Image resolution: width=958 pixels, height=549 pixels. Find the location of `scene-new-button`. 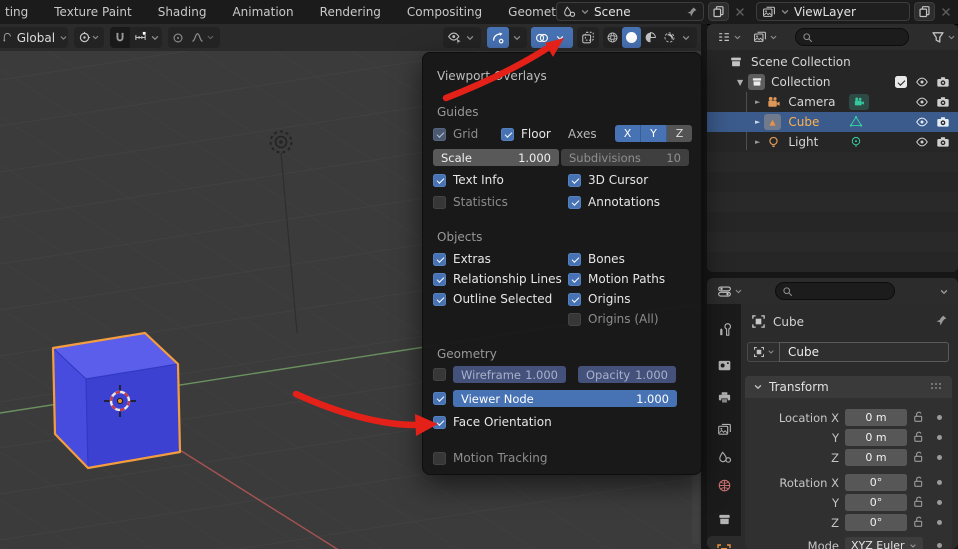

scene-new-button is located at coordinates (718, 11).